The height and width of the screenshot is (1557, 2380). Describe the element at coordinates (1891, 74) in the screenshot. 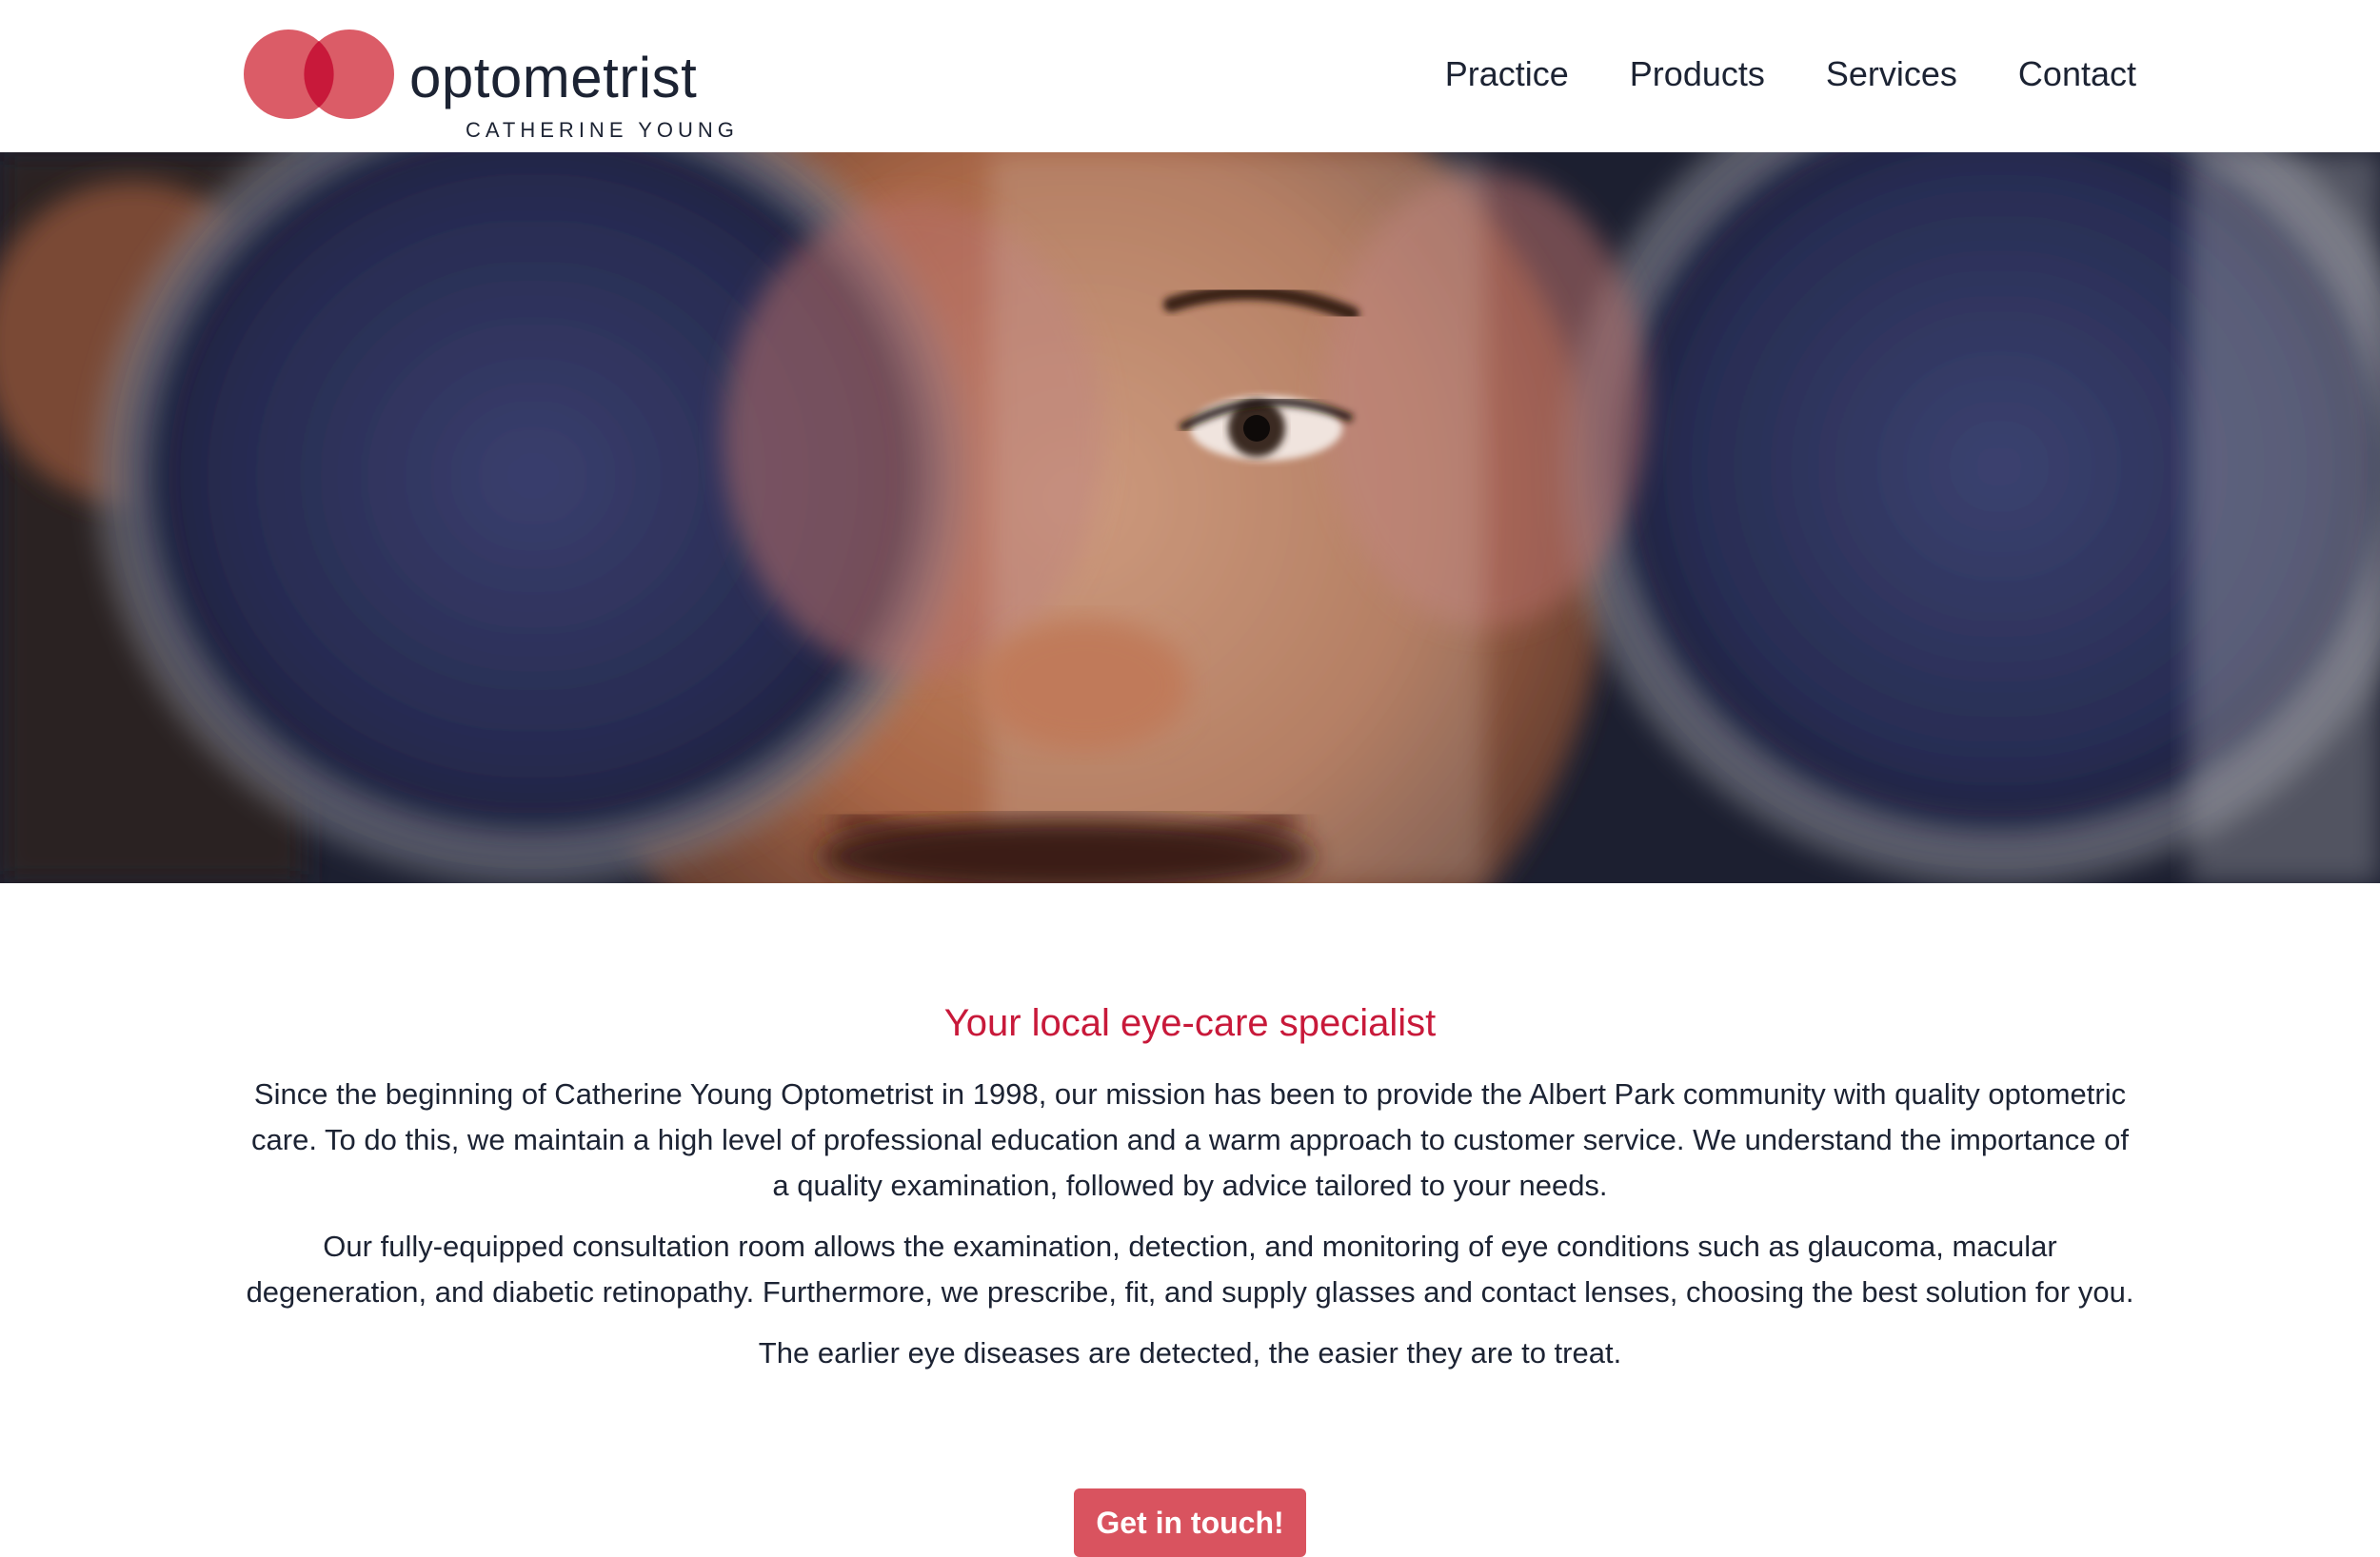

I see `nav-item-services: Services` at that location.